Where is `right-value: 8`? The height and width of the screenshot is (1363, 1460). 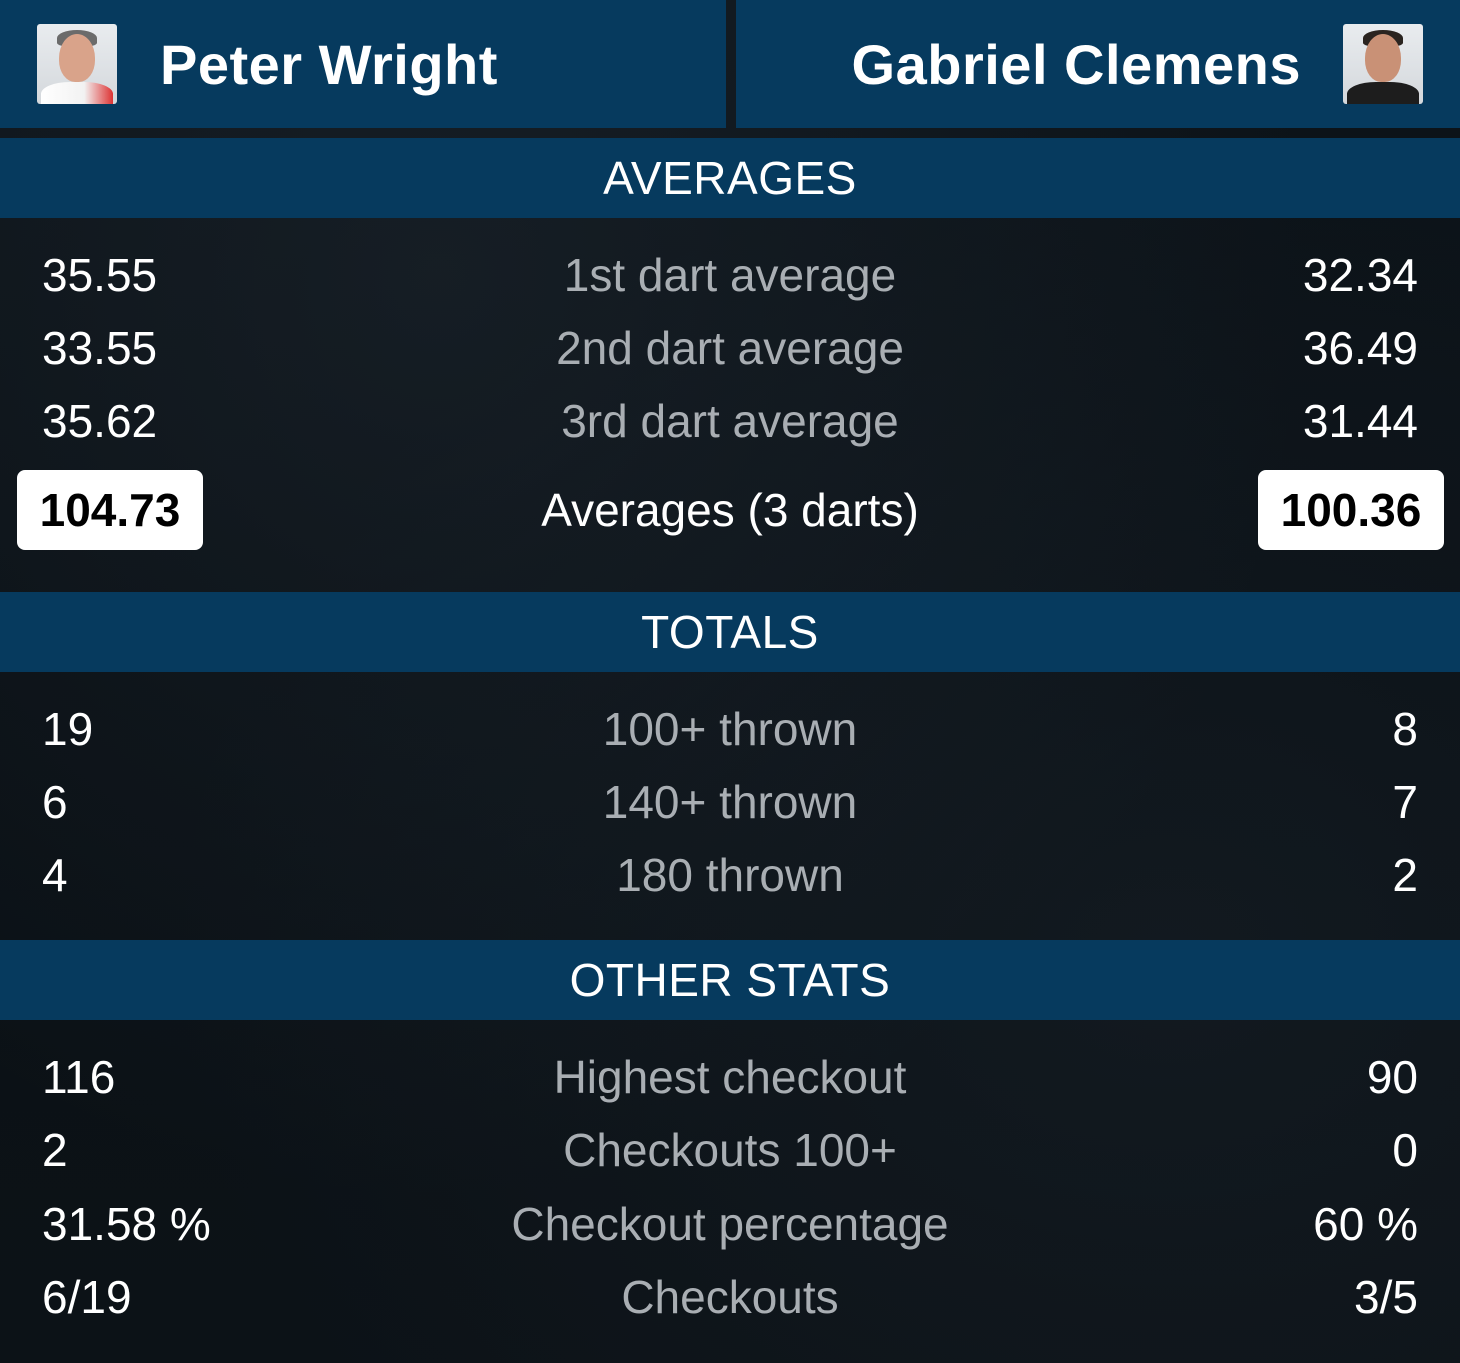 right-value: 8 is located at coordinates (1405, 728).